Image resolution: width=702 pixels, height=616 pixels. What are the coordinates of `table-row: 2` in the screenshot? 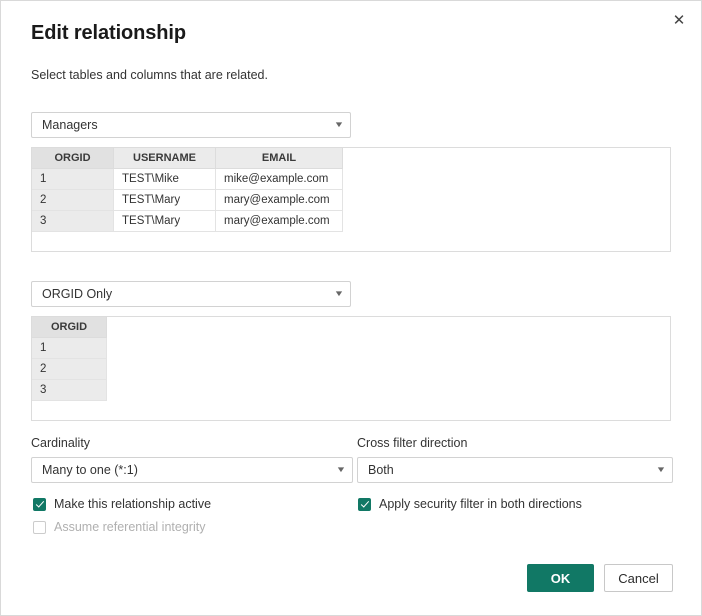 It's located at (69, 369).